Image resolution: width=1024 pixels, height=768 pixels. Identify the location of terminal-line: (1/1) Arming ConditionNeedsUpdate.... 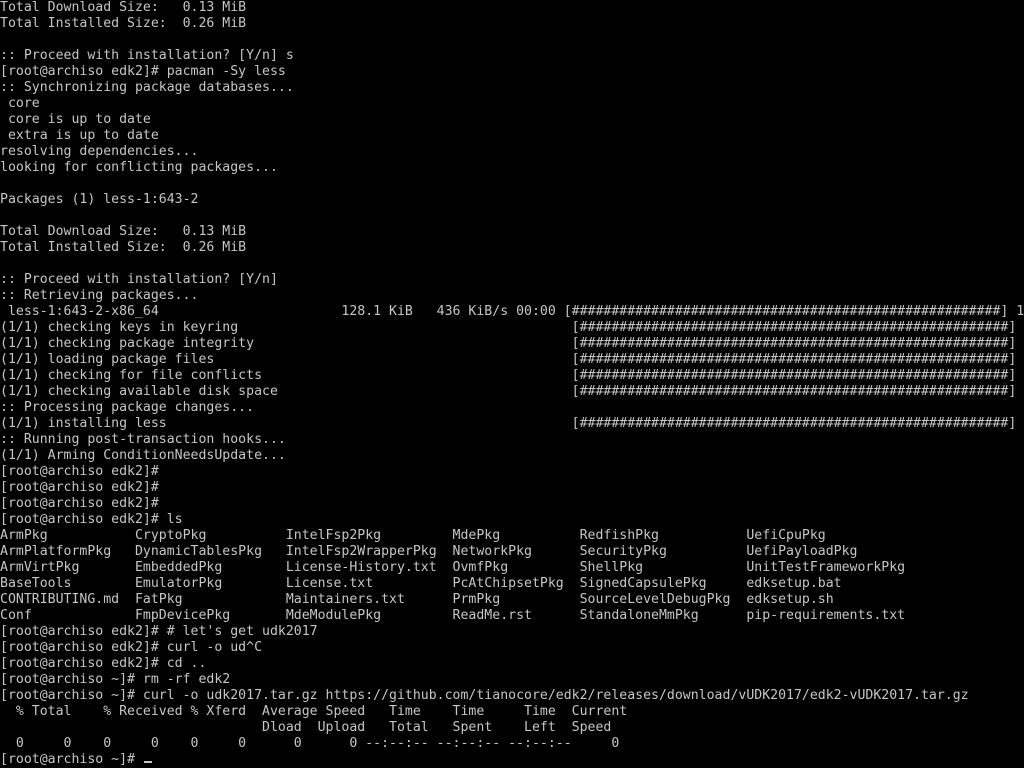
(143, 455).